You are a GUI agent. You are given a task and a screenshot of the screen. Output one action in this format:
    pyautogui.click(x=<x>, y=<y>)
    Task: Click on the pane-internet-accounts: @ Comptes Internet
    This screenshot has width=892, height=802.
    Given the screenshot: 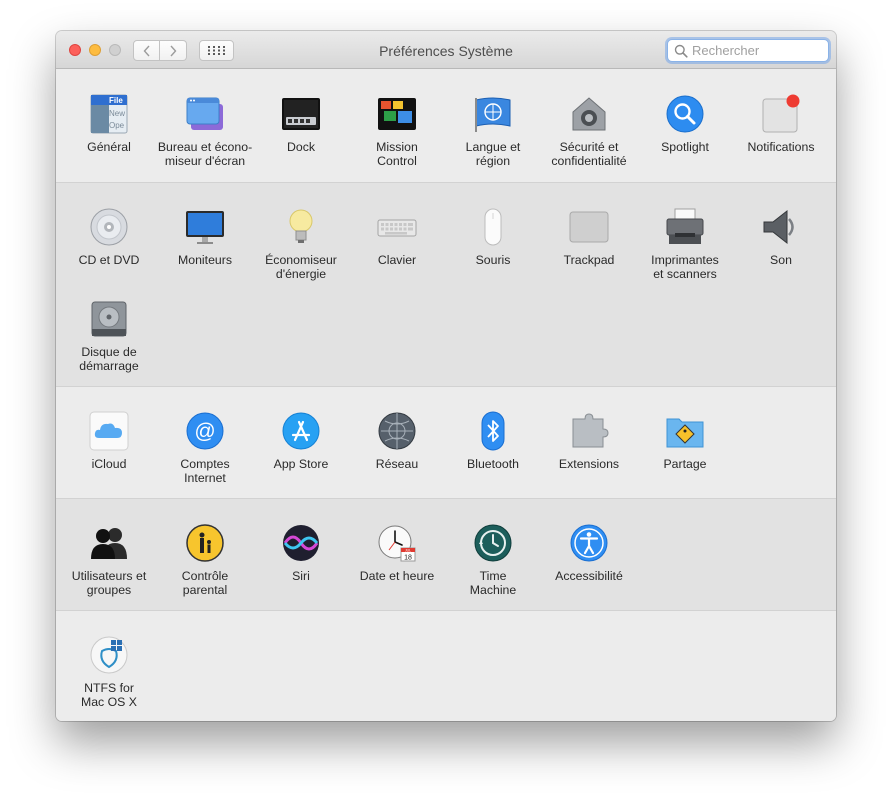 What is the action you would take?
    pyautogui.click(x=205, y=454)
    